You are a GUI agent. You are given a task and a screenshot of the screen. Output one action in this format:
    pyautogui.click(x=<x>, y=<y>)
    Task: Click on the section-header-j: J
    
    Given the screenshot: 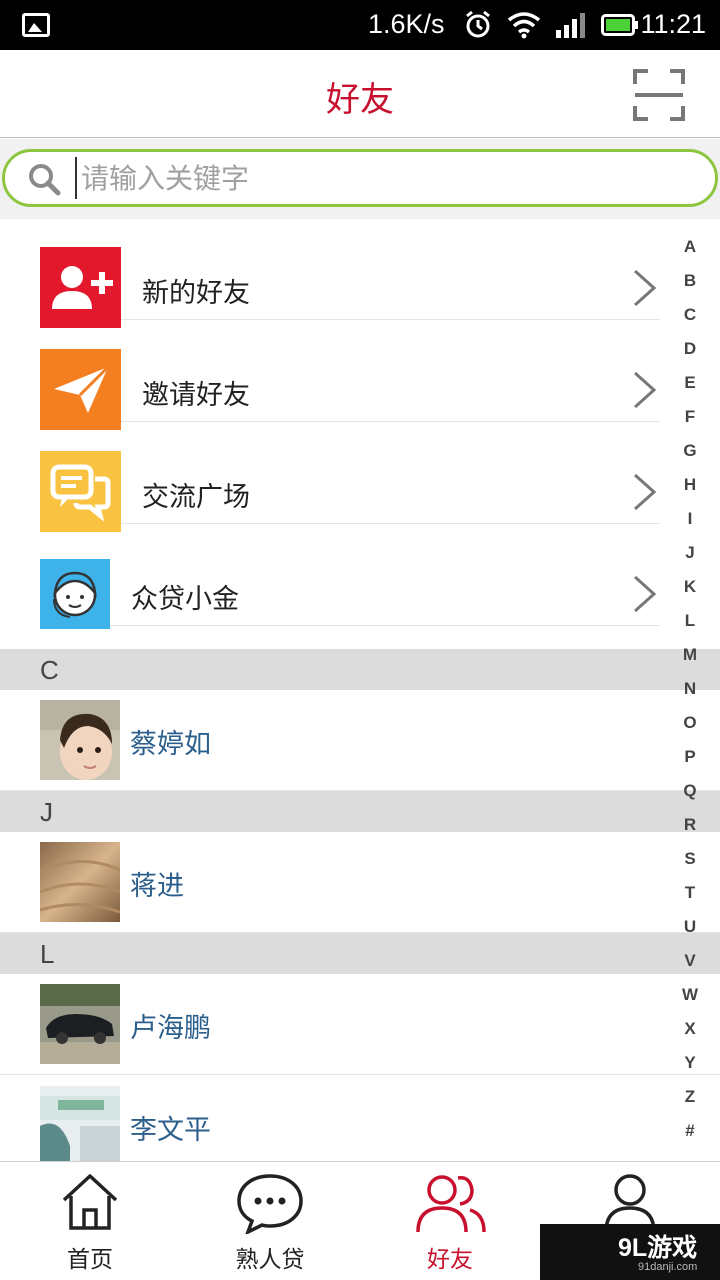 What is the action you would take?
    pyautogui.click(x=360, y=811)
    